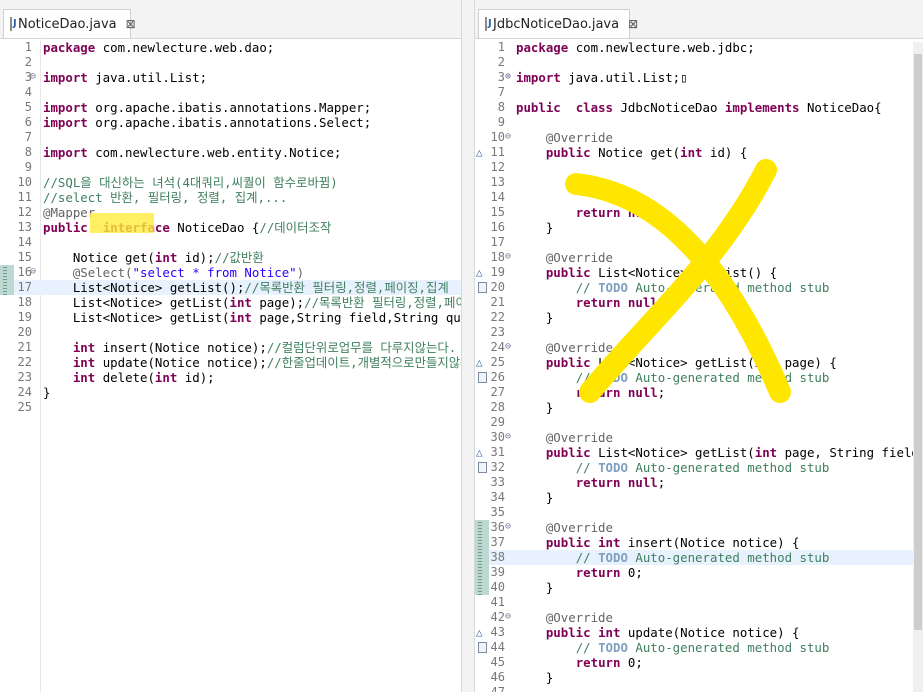 This screenshot has height=692, width=923. I want to click on java-file-icon, so click(488, 24).